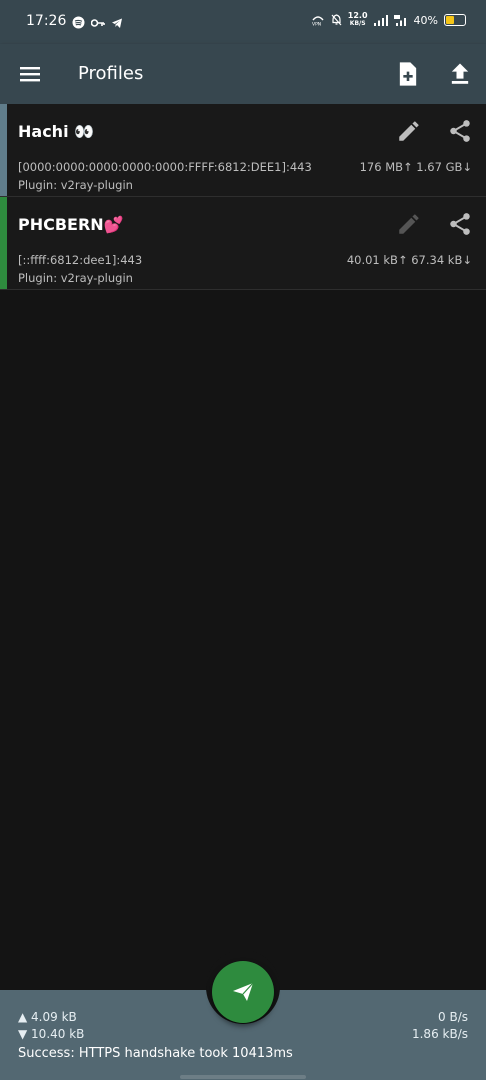  I want to click on download-rate: 1.86 kB/s, so click(439, 1034).